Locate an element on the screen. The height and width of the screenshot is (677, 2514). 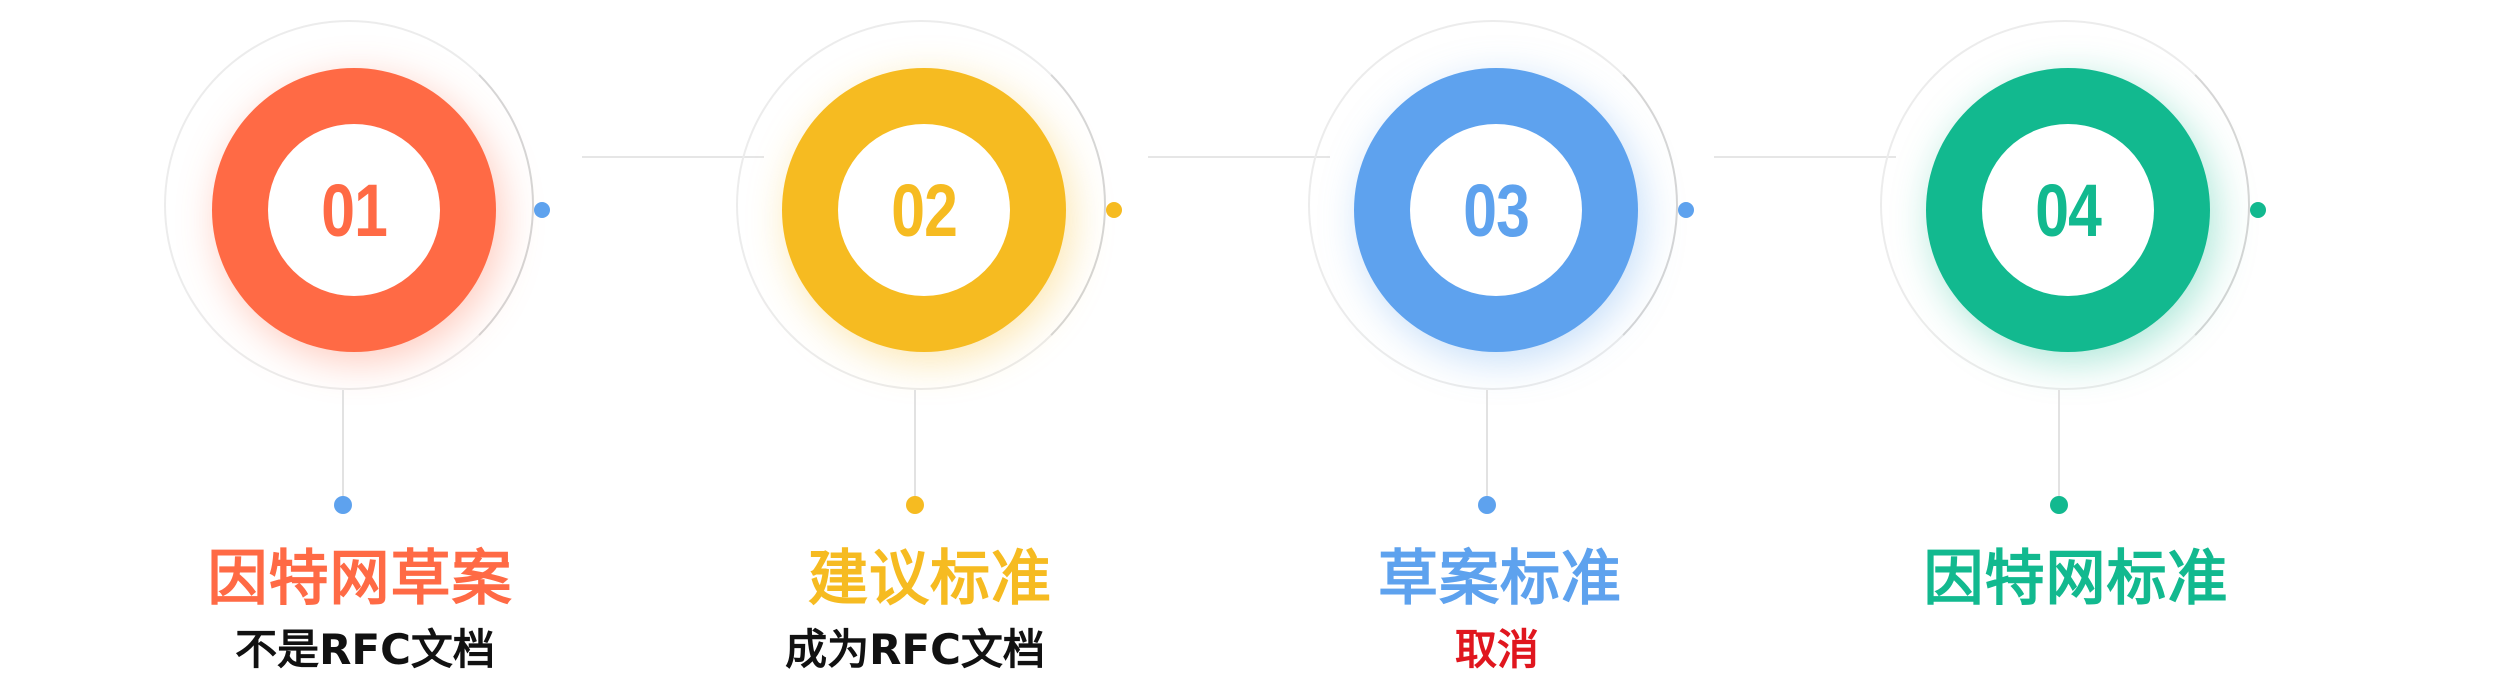
step-1-subtitle: 不是RFC文档 is located at coordinates (365, 649).